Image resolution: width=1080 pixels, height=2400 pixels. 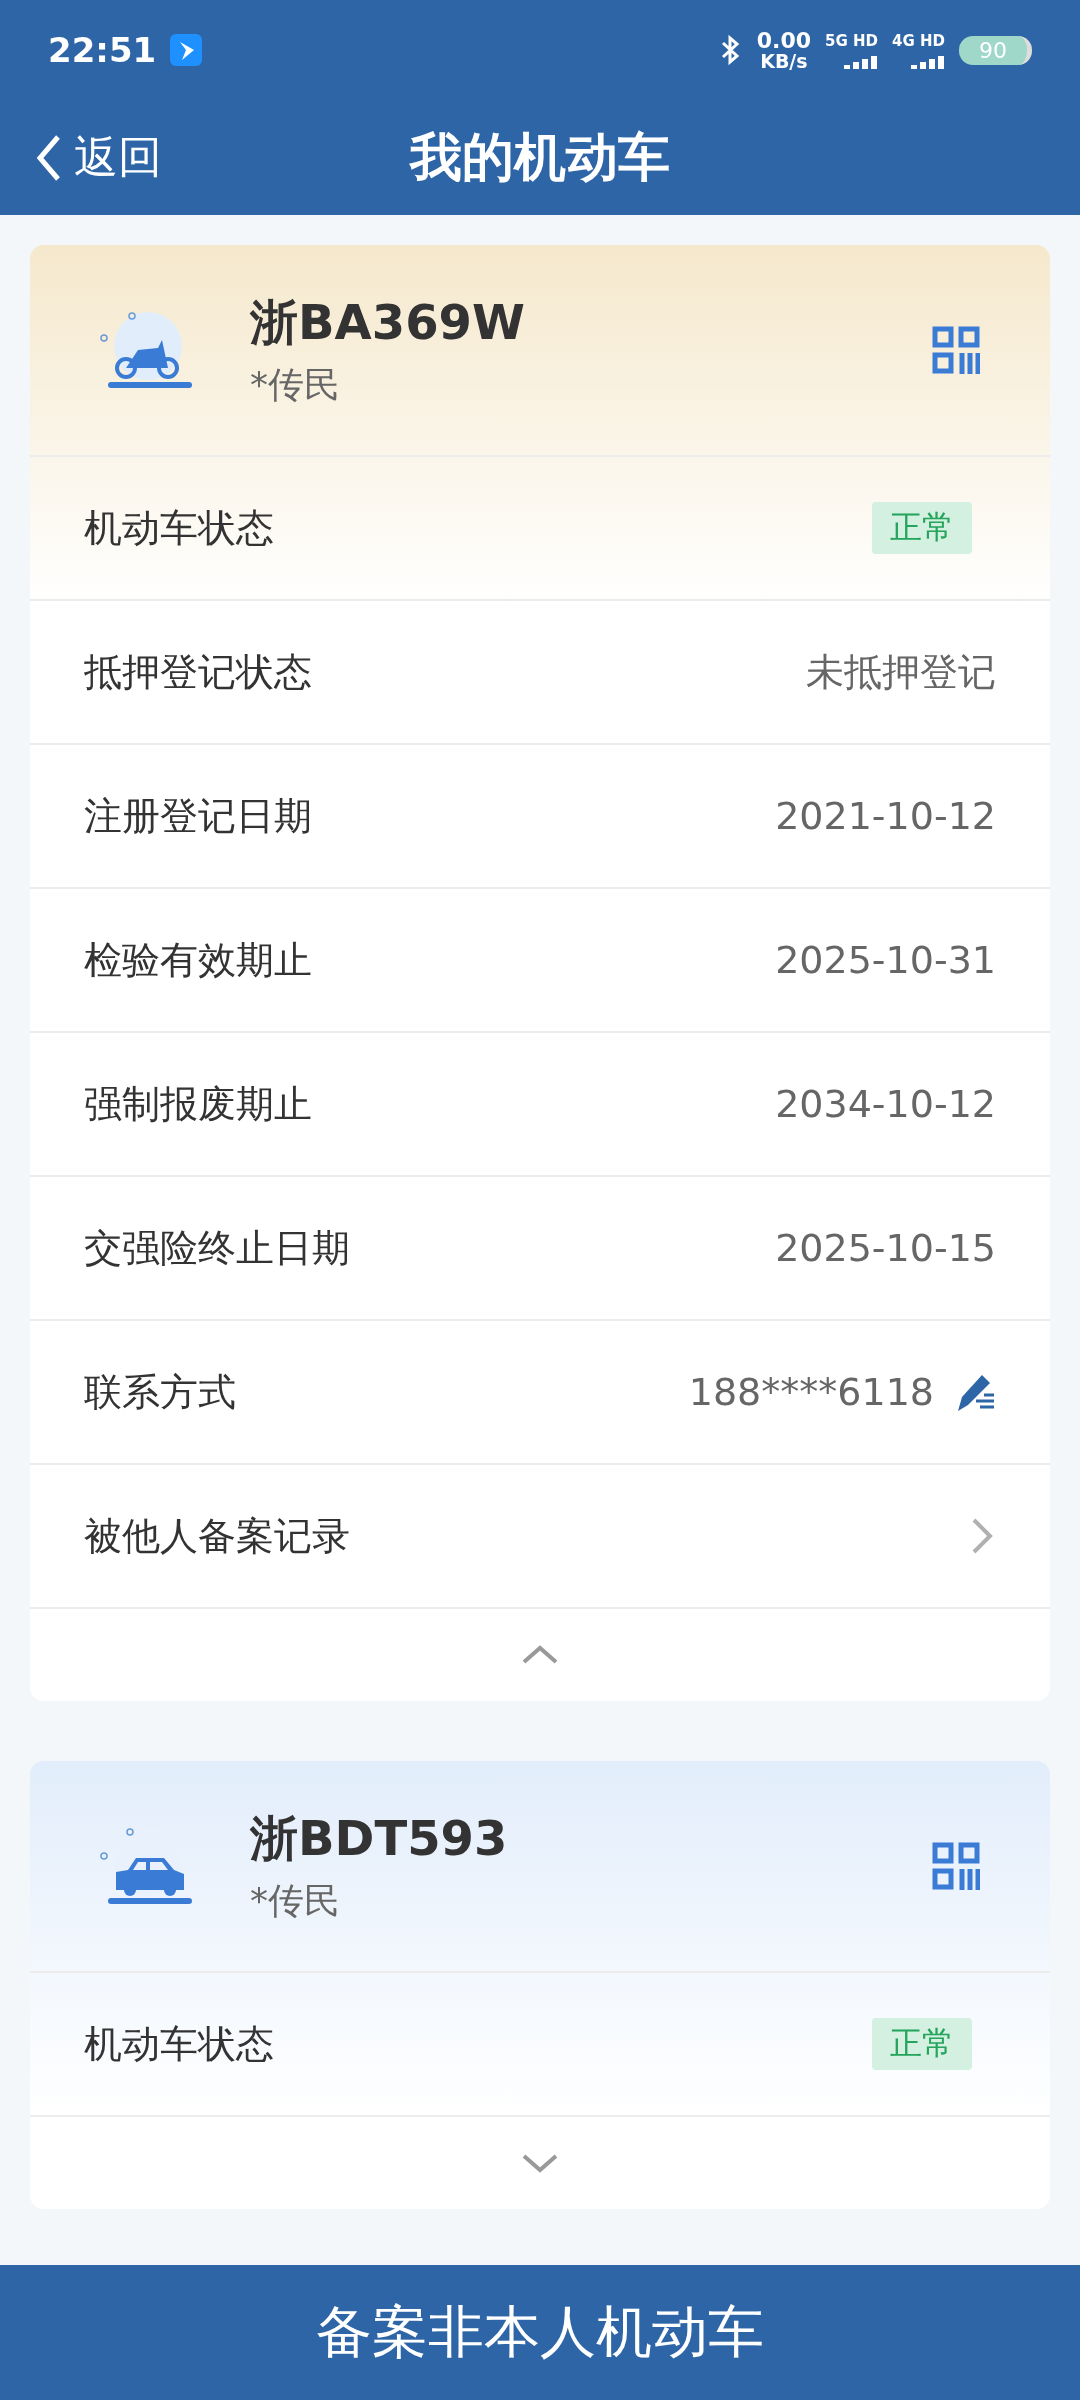 I want to click on phone-number: 188****6118, so click(x=811, y=1392).